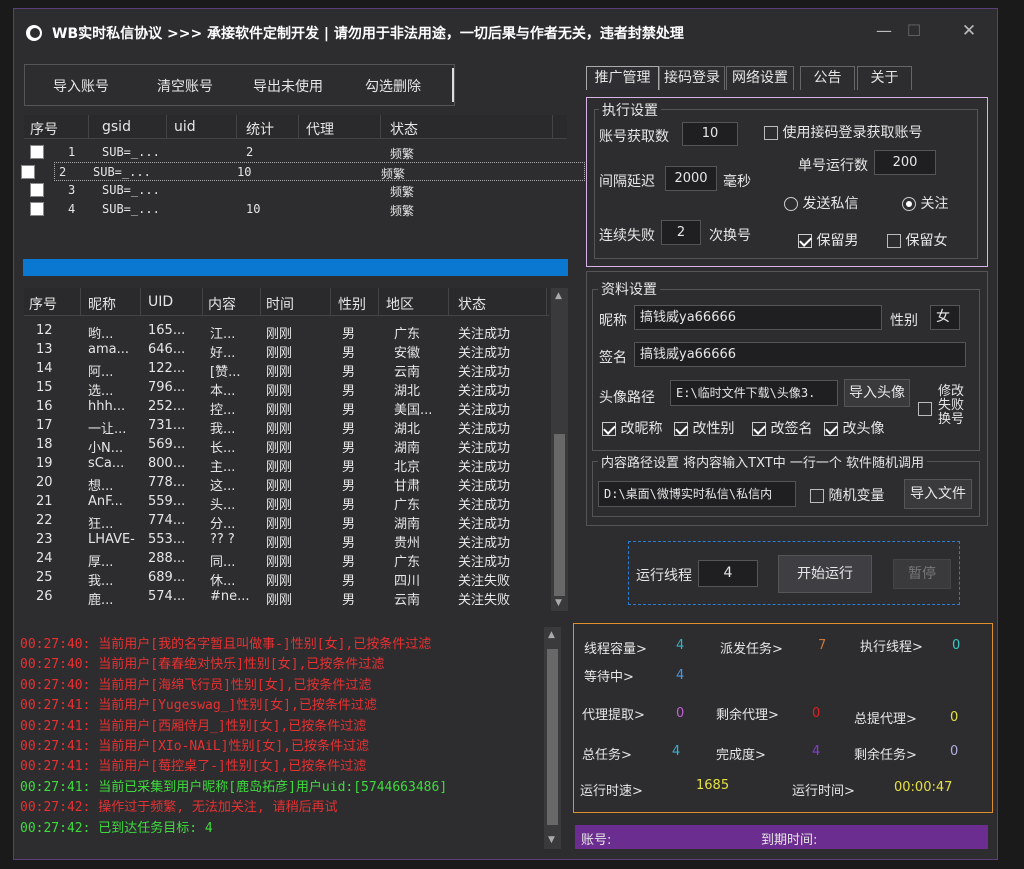 The height and width of the screenshot is (869, 1024). I want to click on send-dm-radio: 发送私信, so click(821, 203).